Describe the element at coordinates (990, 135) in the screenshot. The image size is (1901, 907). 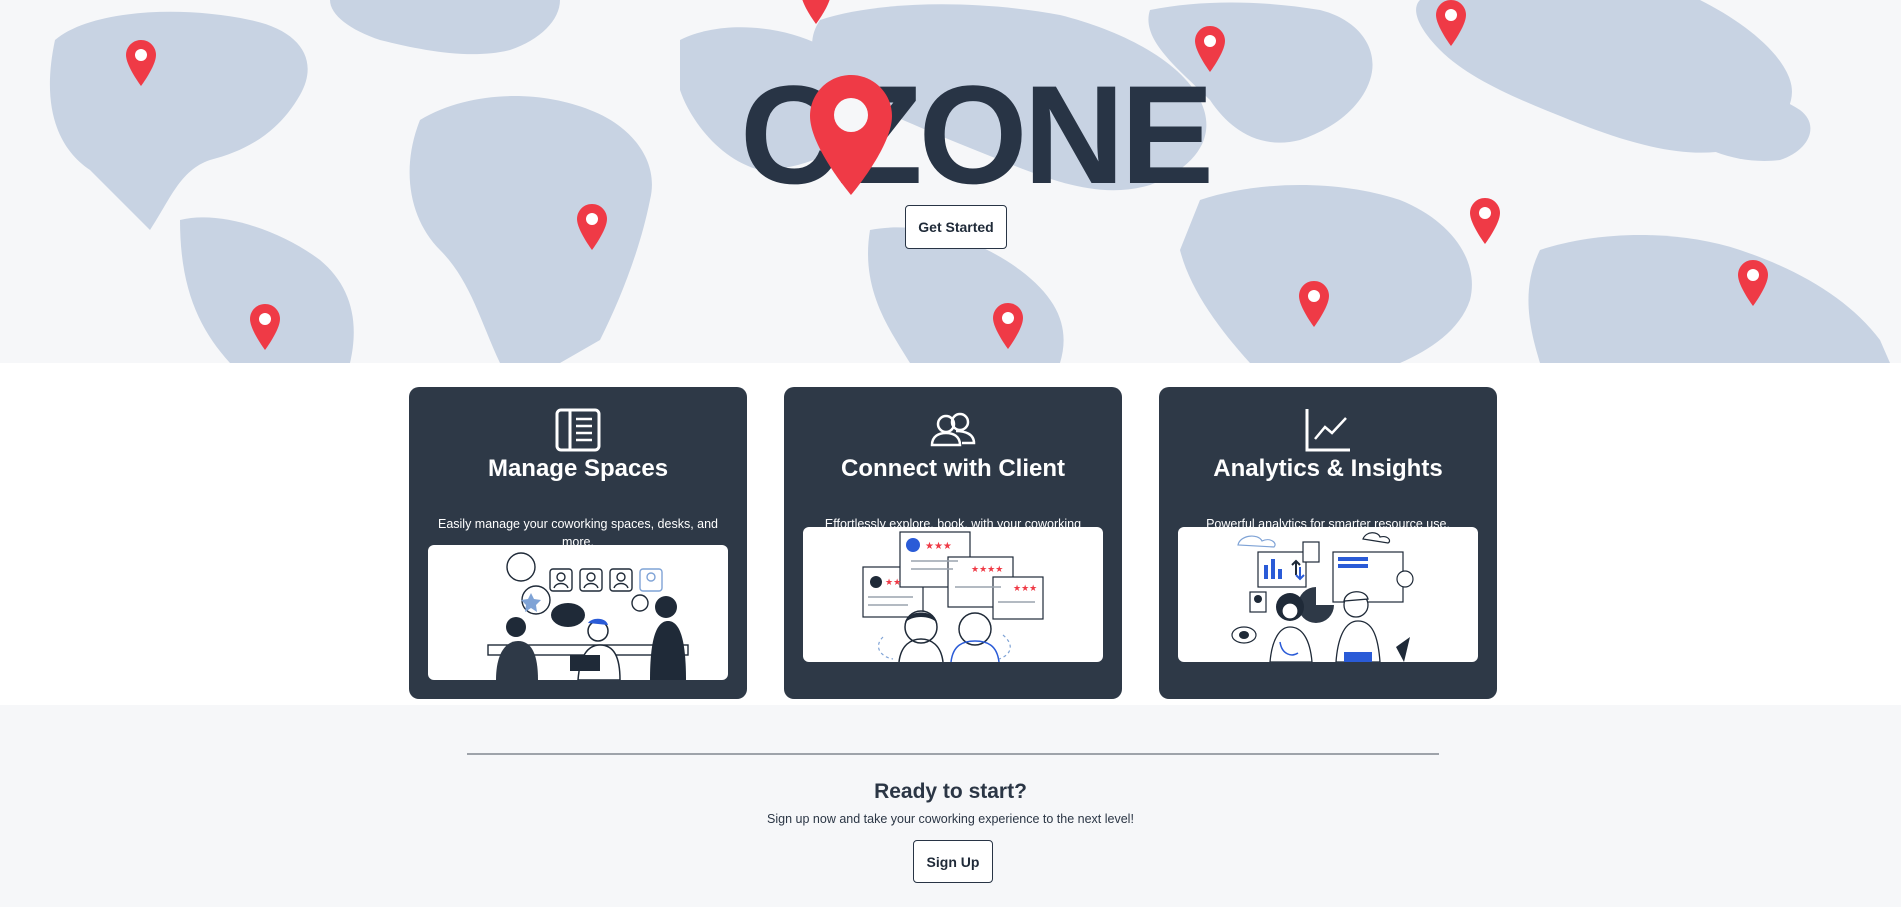
I see `brand-logo: CZONE` at that location.